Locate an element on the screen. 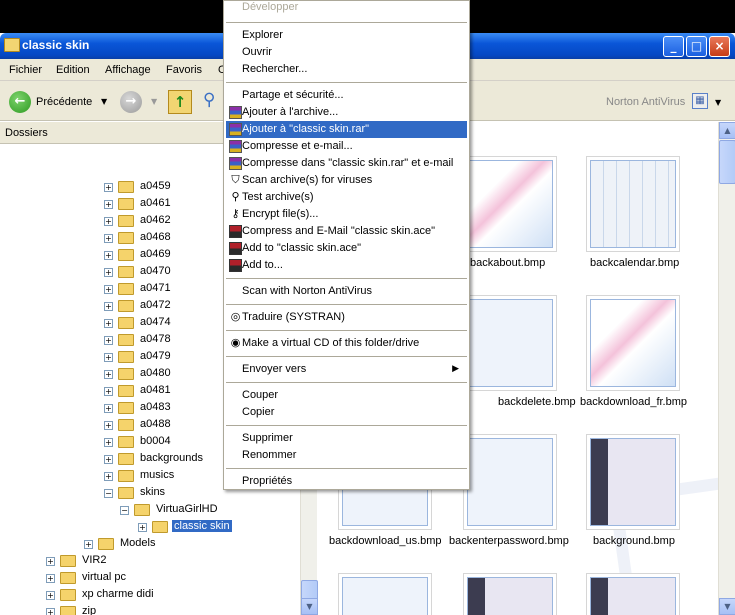 This screenshot has width=735, height=615. context-menu-item: Couper is located at coordinates (346, 395).